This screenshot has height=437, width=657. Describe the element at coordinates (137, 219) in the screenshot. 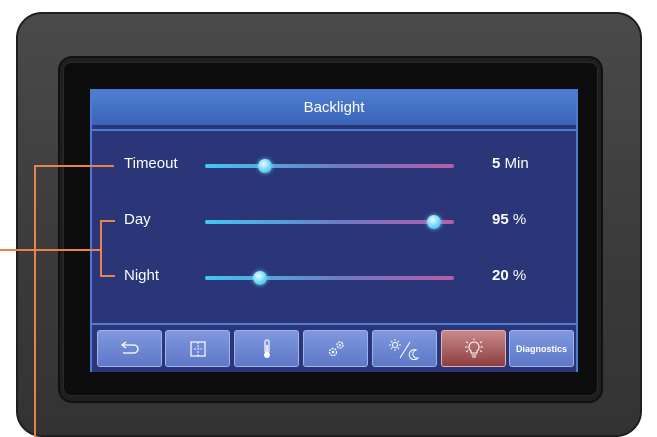

I see `day-label: Day` at that location.